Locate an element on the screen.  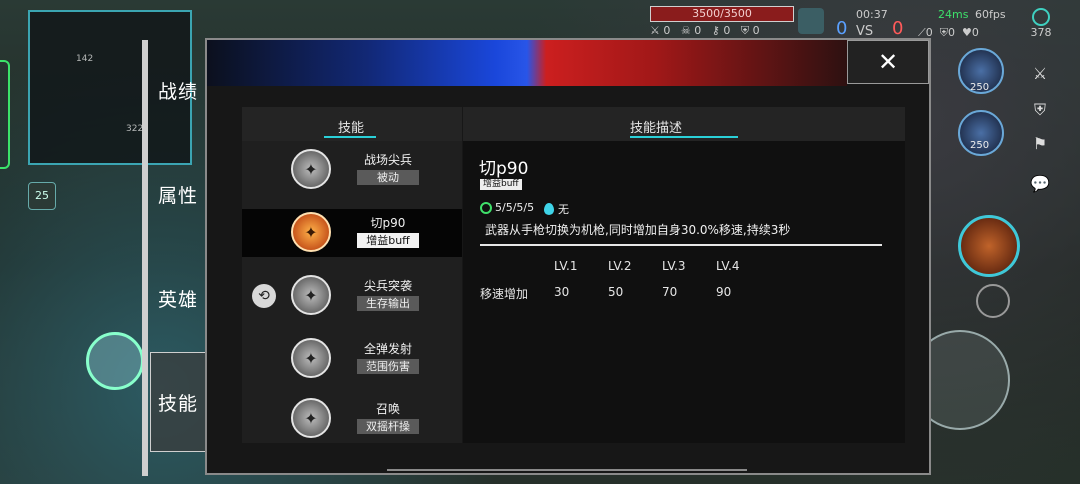
key-icon: ⚷ is located at coordinates (715, 30).